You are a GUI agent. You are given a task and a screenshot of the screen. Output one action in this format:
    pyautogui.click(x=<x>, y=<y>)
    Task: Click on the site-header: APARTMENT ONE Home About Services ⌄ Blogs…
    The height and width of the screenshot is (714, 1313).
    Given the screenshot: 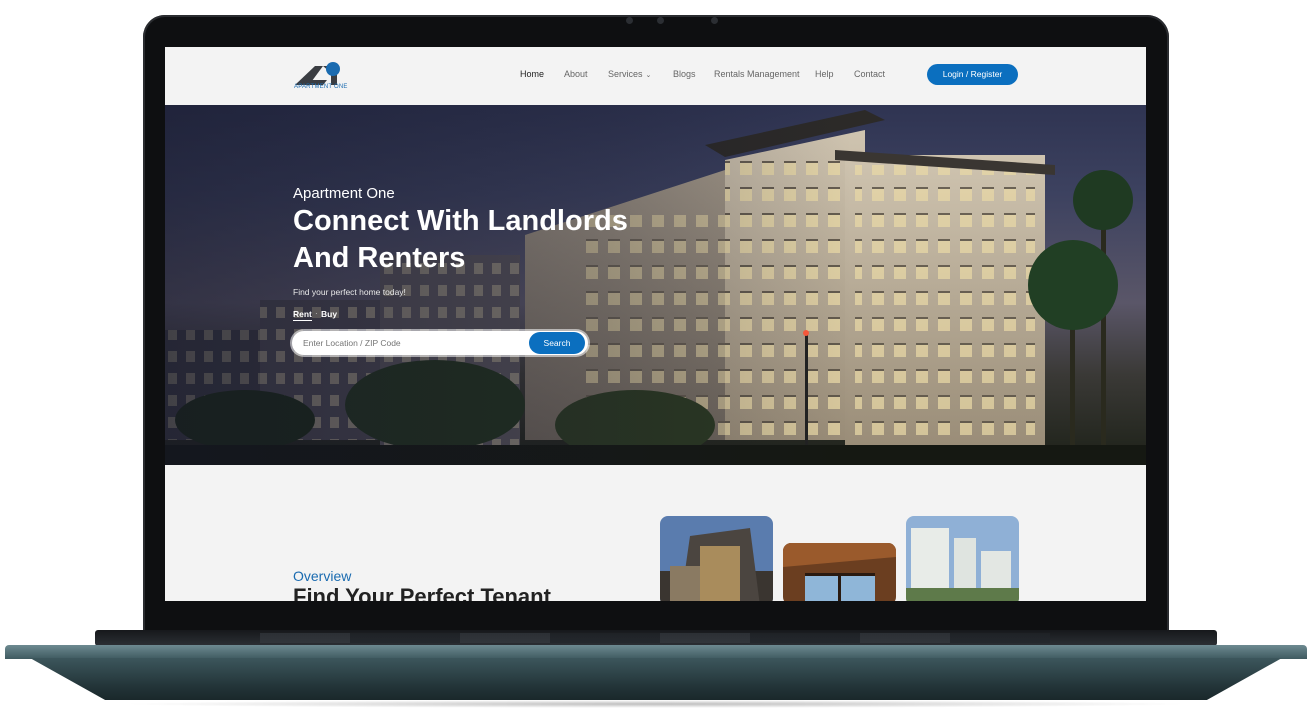 What is the action you would take?
    pyautogui.click(x=655, y=76)
    